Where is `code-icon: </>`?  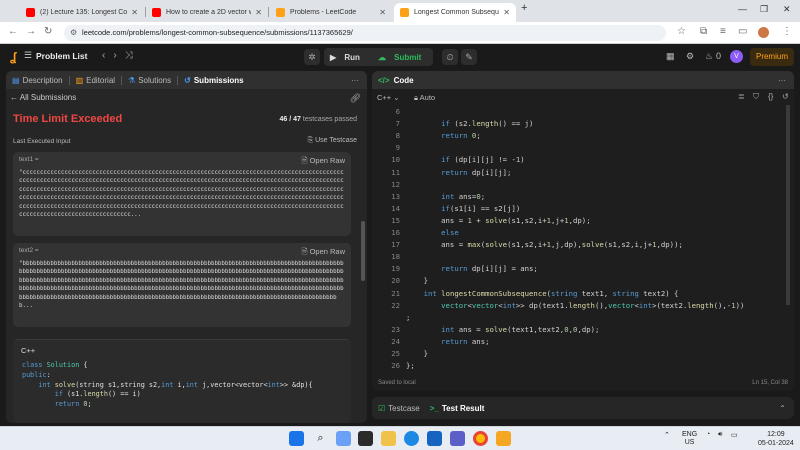
code-icon: </> is located at coordinates (384, 80).